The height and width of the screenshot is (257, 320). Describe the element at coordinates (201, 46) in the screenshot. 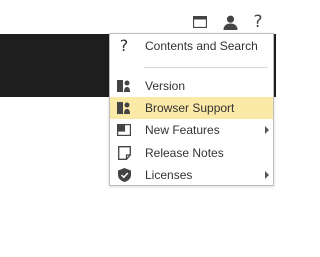

I see `menu-item-label: Contents and Search` at that location.